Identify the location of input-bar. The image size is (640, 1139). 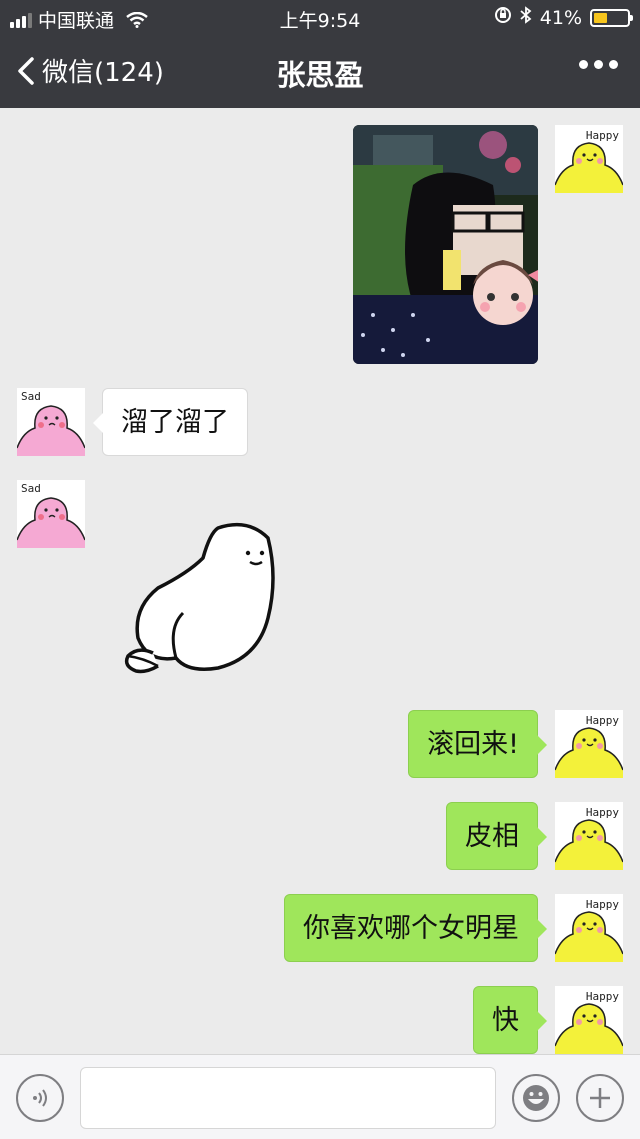
(320, 1096).